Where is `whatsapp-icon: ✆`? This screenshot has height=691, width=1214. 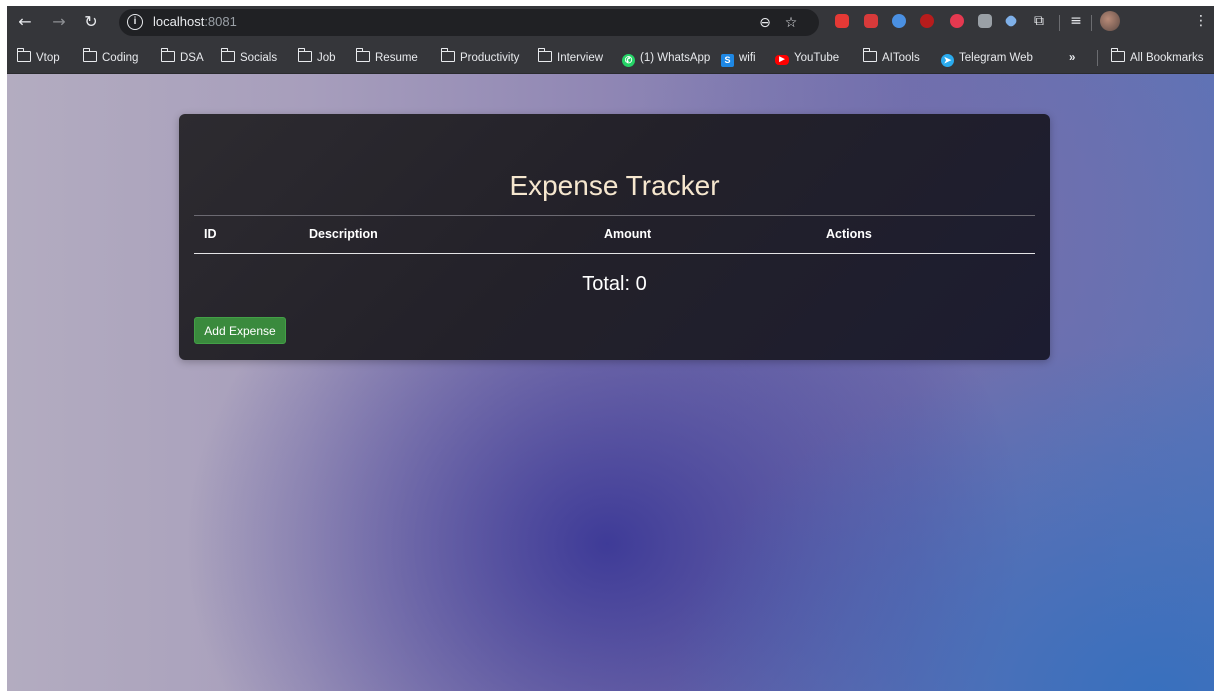 whatsapp-icon: ✆ is located at coordinates (628, 60).